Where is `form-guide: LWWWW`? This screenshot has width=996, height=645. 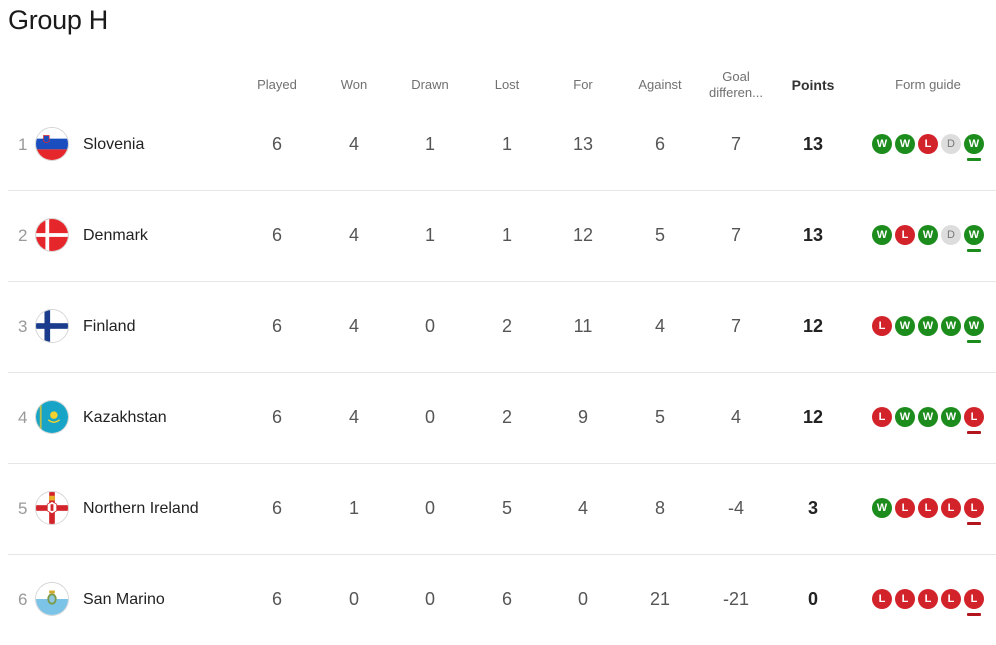
form-guide: LWWWW is located at coordinates (928, 329).